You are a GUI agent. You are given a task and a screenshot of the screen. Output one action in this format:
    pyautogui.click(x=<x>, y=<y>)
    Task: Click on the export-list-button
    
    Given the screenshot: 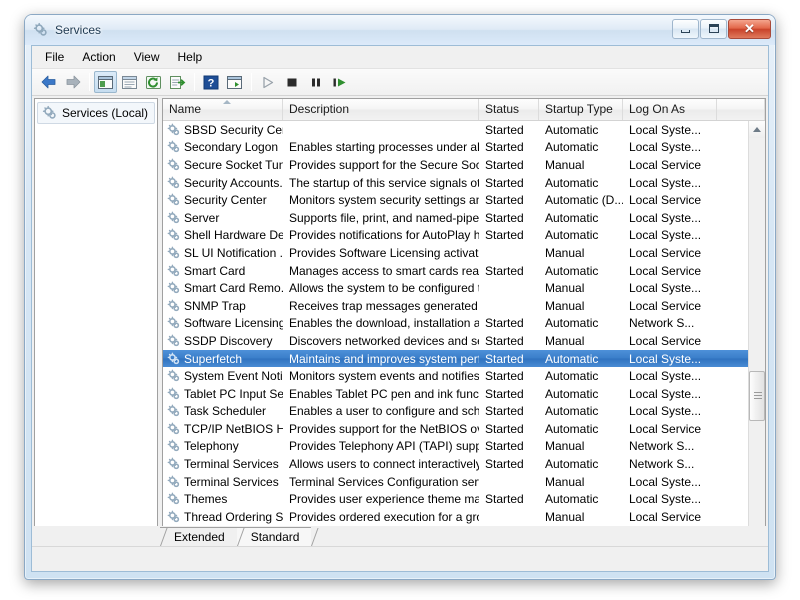 What is the action you would take?
    pyautogui.click(x=177, y=82)
    